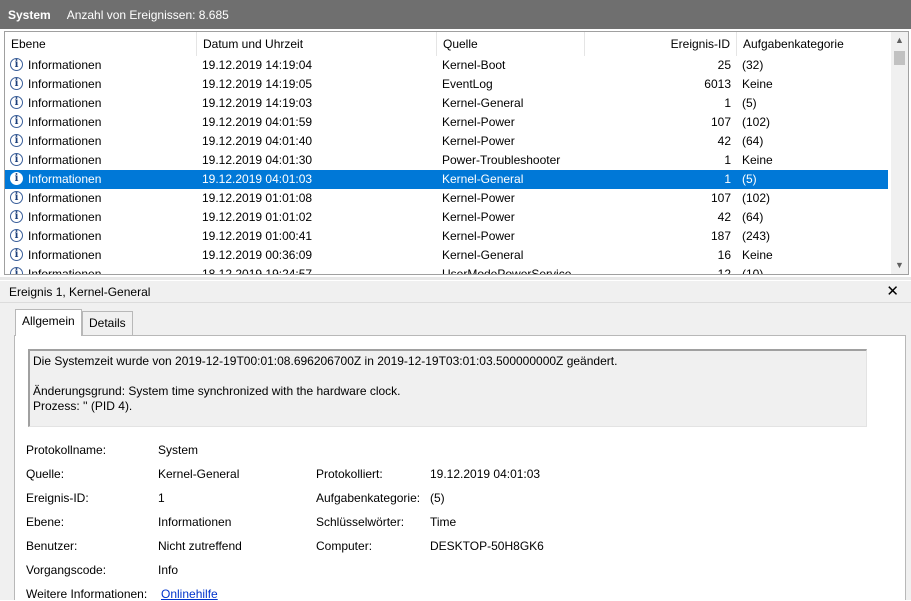 The image size is (911, 601). I want to click on onlinehilfe-link: Onlinehilfe, so click(189, 594).